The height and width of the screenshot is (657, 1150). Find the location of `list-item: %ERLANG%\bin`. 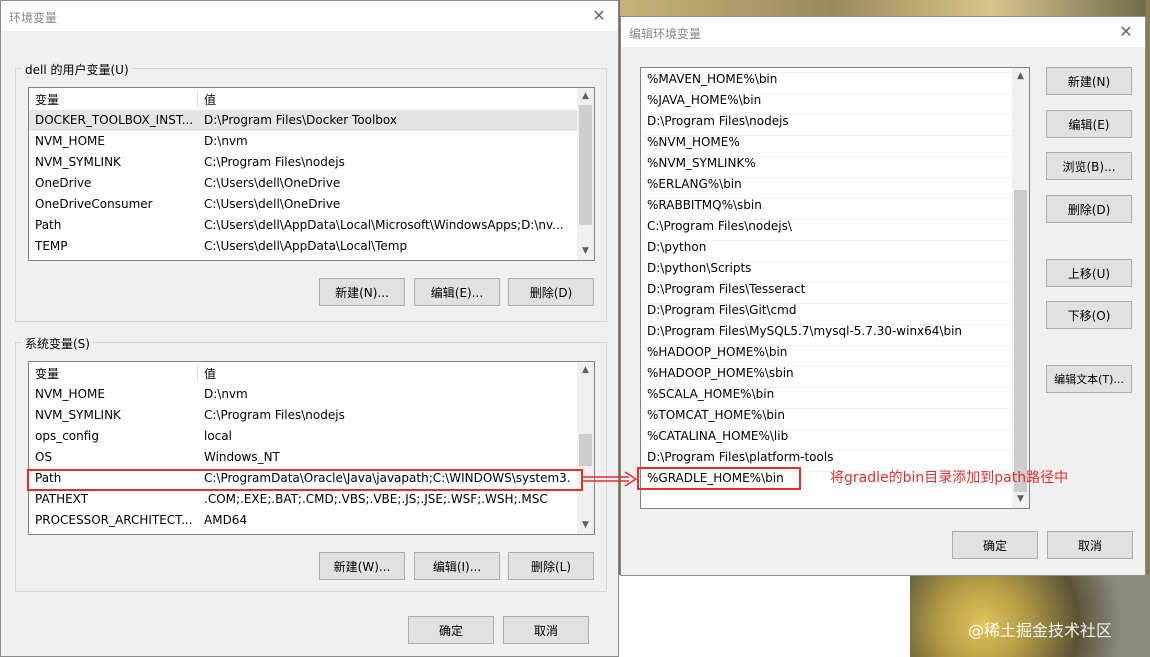

list-item: %ERLANG%\bin is located at coordinates (827, 184).